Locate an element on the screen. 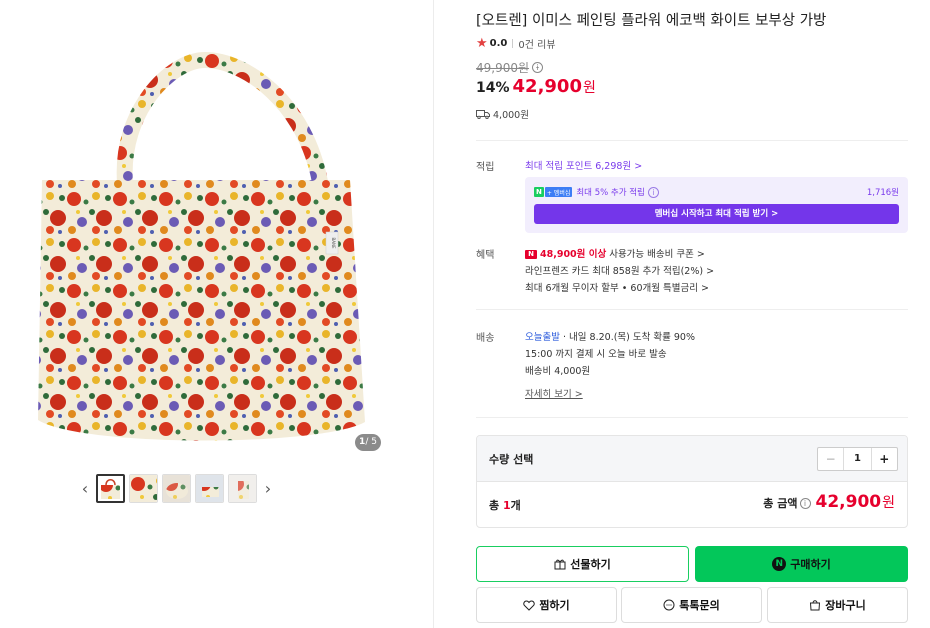 The width and height of the screenshot is (930, 628). gift-icon is located at coordinates (560, 564).